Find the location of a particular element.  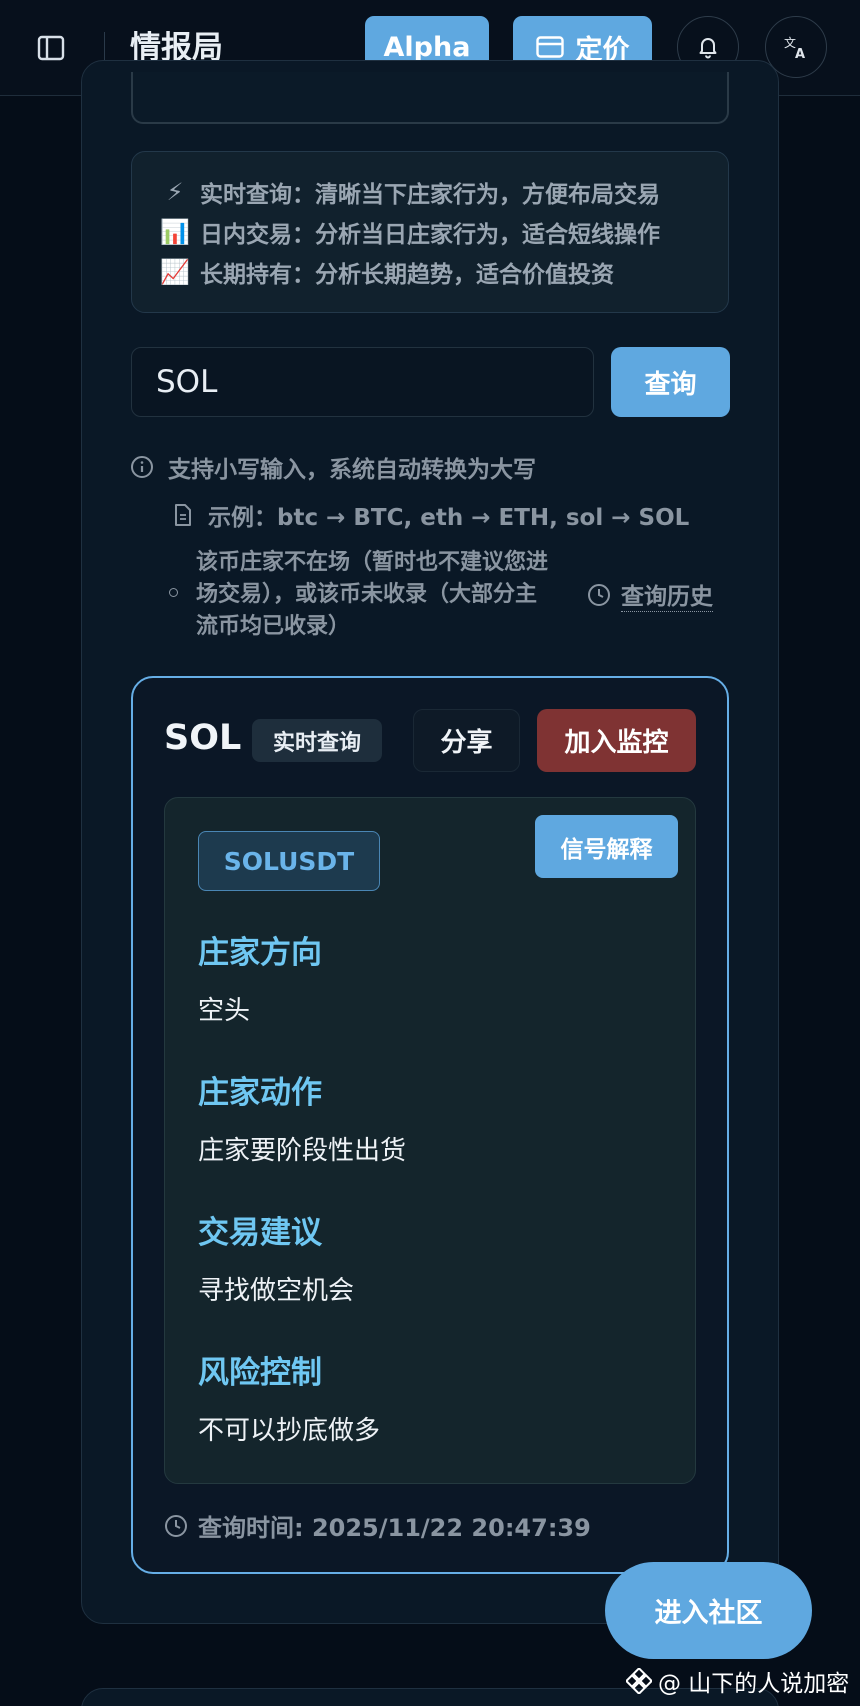

signal-value-direction: 空头 is located at coordinates (224, 1011).